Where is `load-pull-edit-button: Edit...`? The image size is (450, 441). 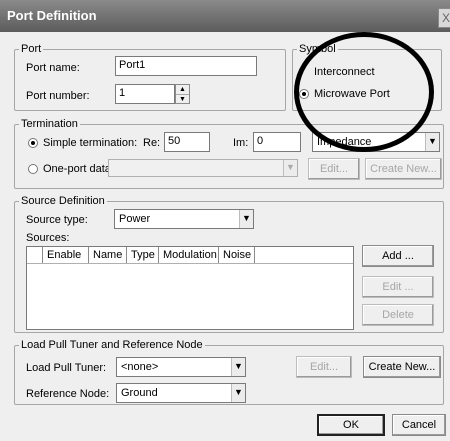 load-pull-edit-button: Edit... is located at coordinates (324, 367).